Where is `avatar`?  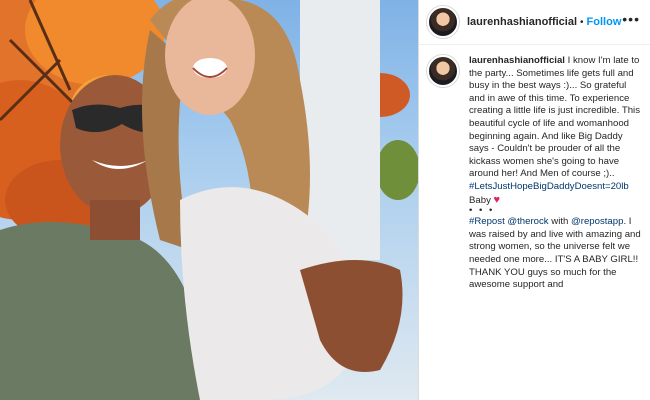 avatar is located at coordinates (443, 22).